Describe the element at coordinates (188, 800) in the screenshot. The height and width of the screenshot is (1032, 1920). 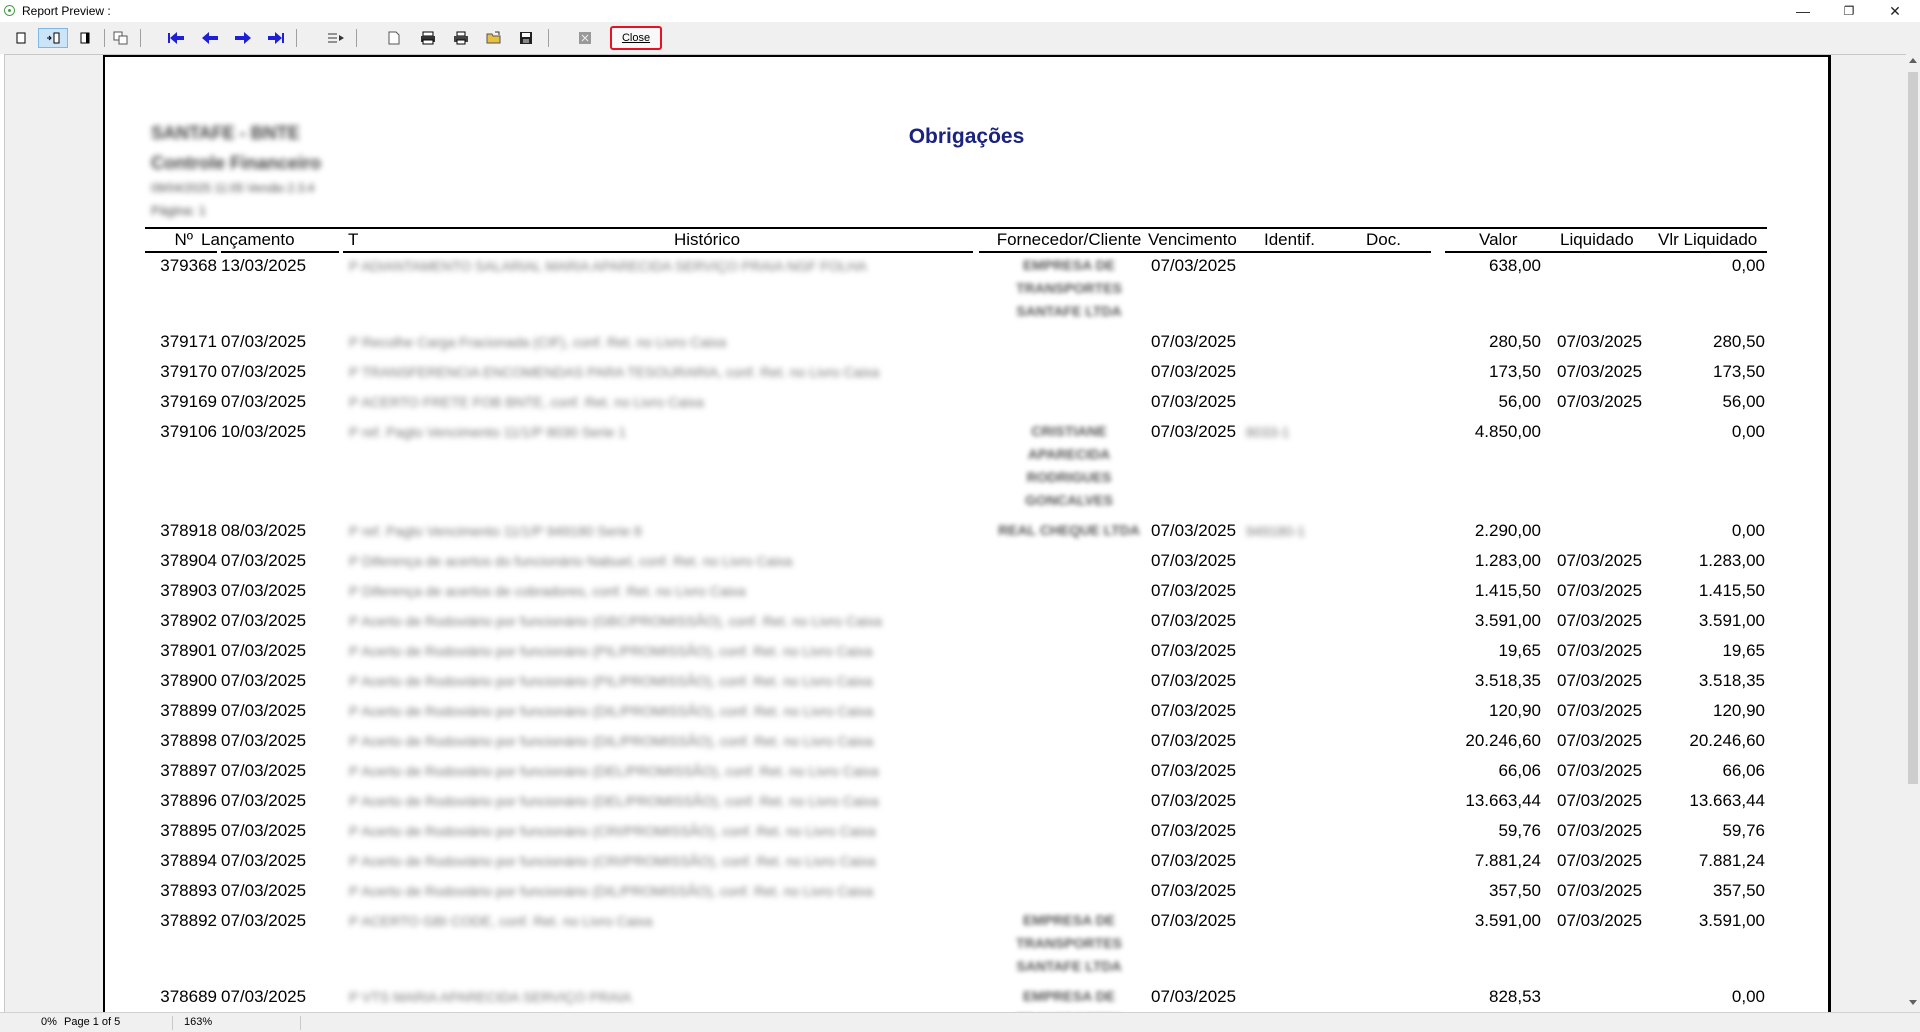
I see `row-num: 378896` at that location.